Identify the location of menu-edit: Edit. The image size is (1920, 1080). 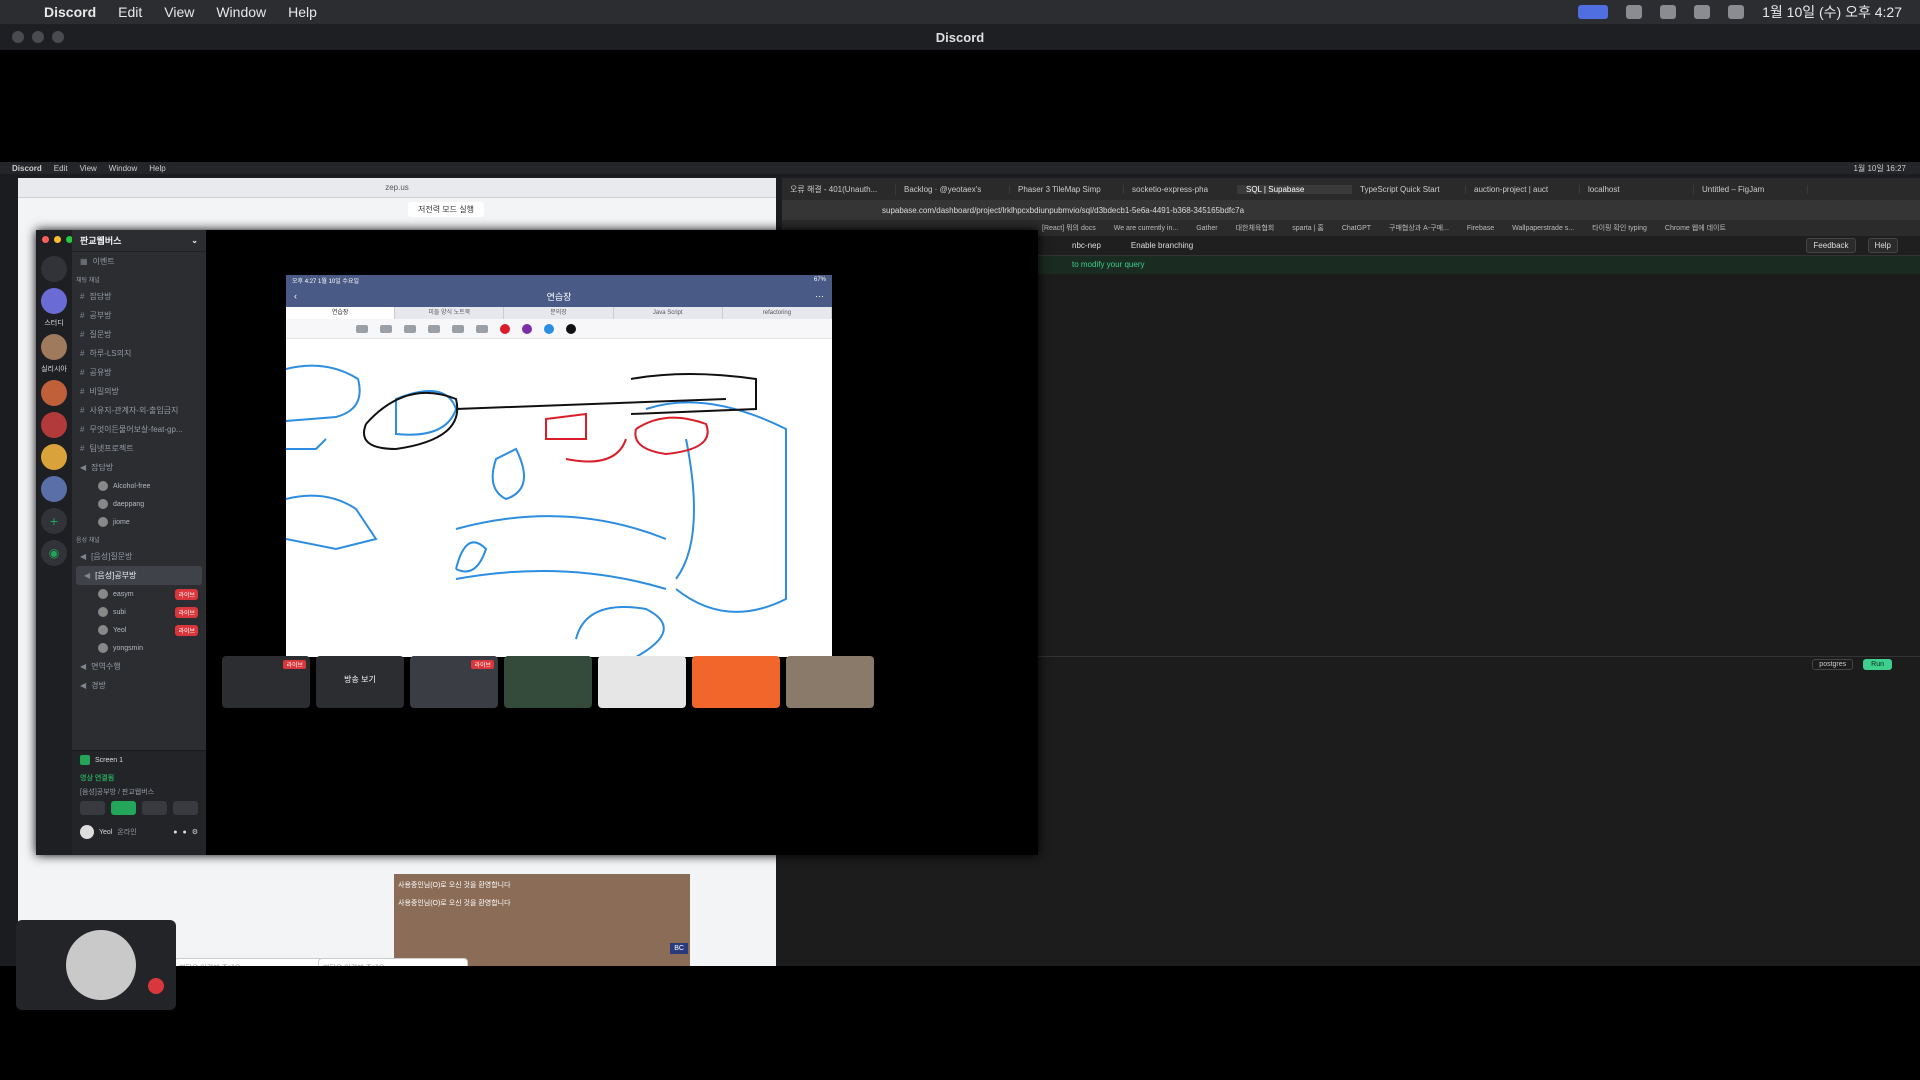
(130, 12).